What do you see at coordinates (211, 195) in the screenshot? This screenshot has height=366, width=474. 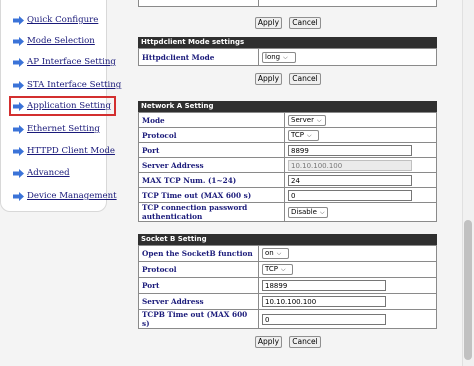 I see `tcp-timeout-label: TCP Time out (MAX 600 s)` at bounding box center [211, 195].